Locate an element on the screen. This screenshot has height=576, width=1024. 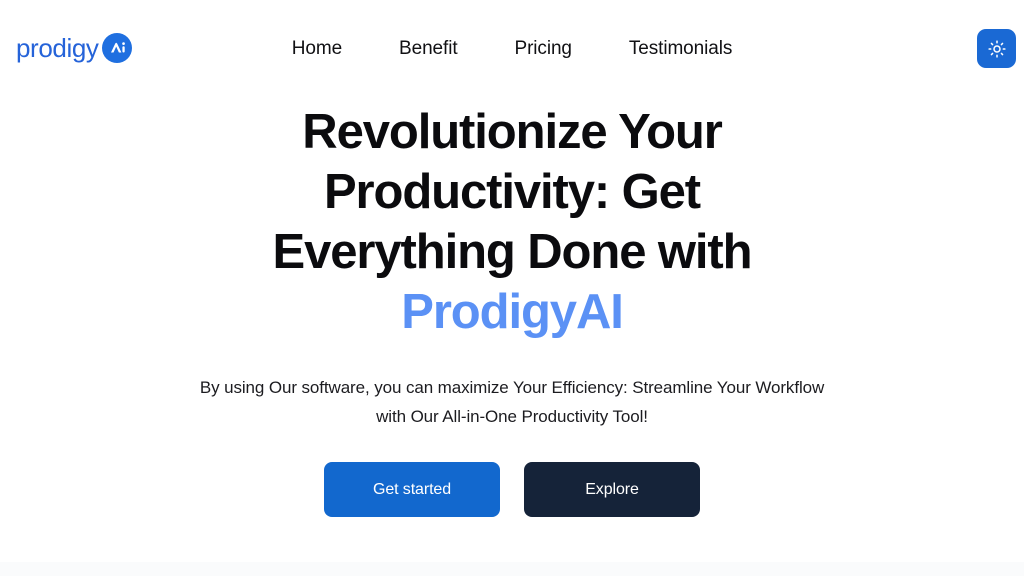
explore-button: Explore is located at coordinates (612, 489).